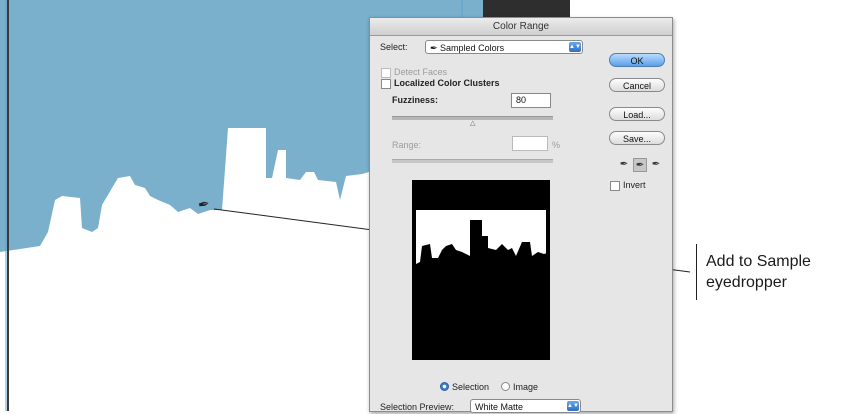 This screenshot has width=853, height=414. Describe the element at coordinates (530, 143) in the screenshot. I see `range-field` at that location.